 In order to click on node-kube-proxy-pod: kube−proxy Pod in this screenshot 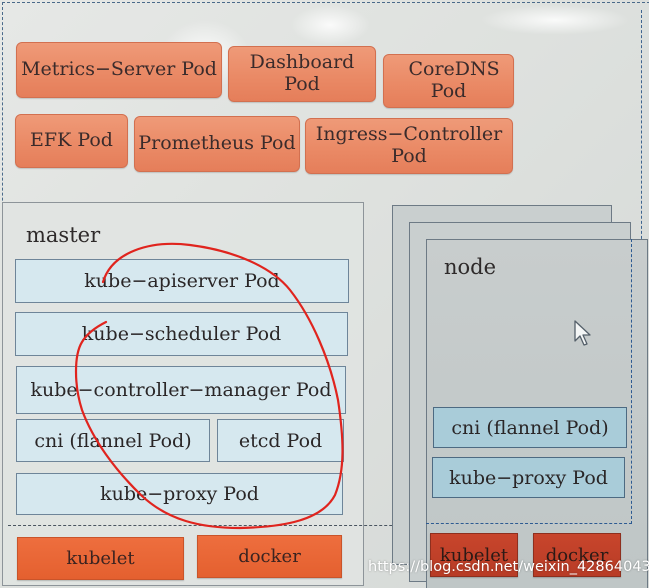, I will do `click(528, 477)`.